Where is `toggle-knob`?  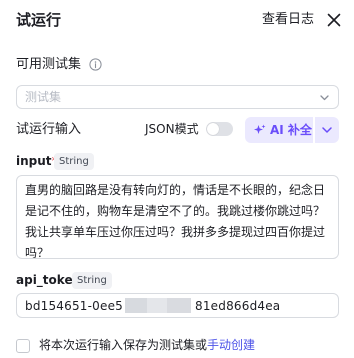 toggle-knob is located at coordinates (213, 129).